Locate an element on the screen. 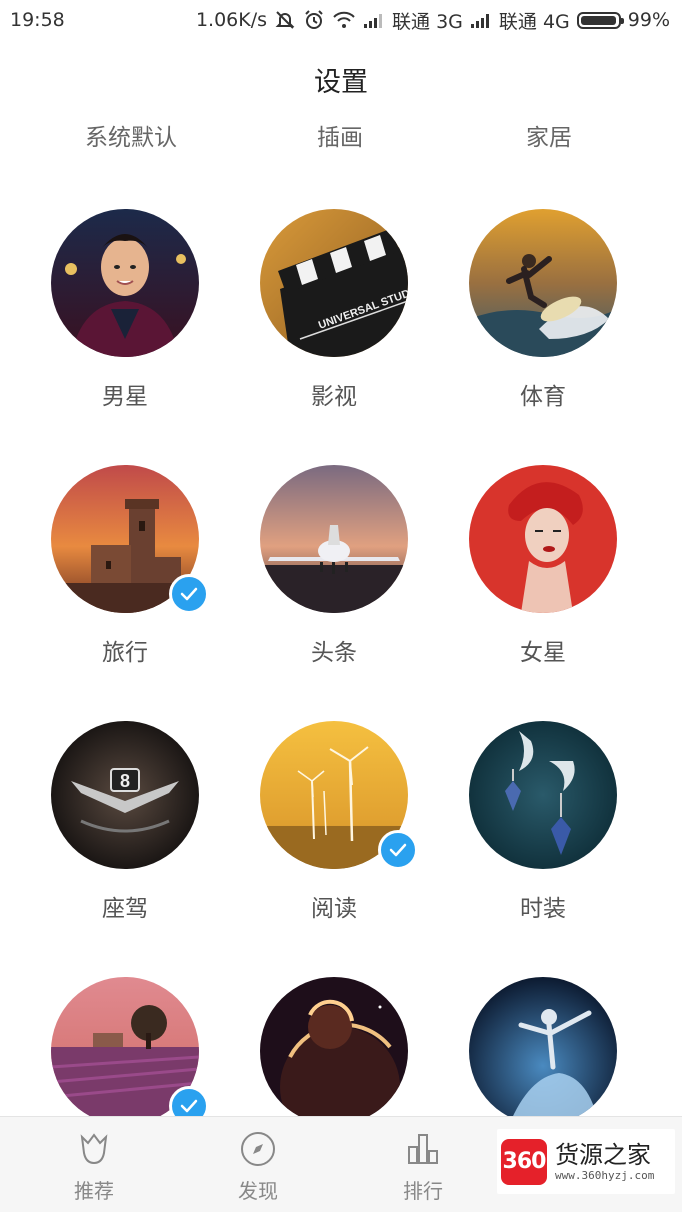  category-label: 阅读 is located at coordinates (334, 909).